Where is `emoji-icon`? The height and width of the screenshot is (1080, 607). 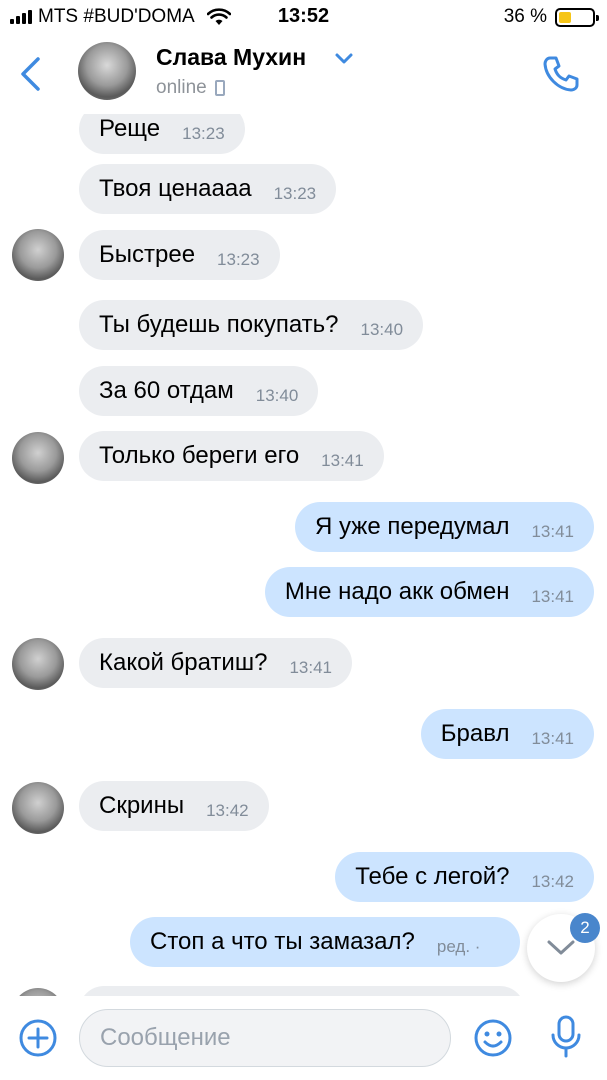 emoji-icon is located at coordinates (493, 1038).